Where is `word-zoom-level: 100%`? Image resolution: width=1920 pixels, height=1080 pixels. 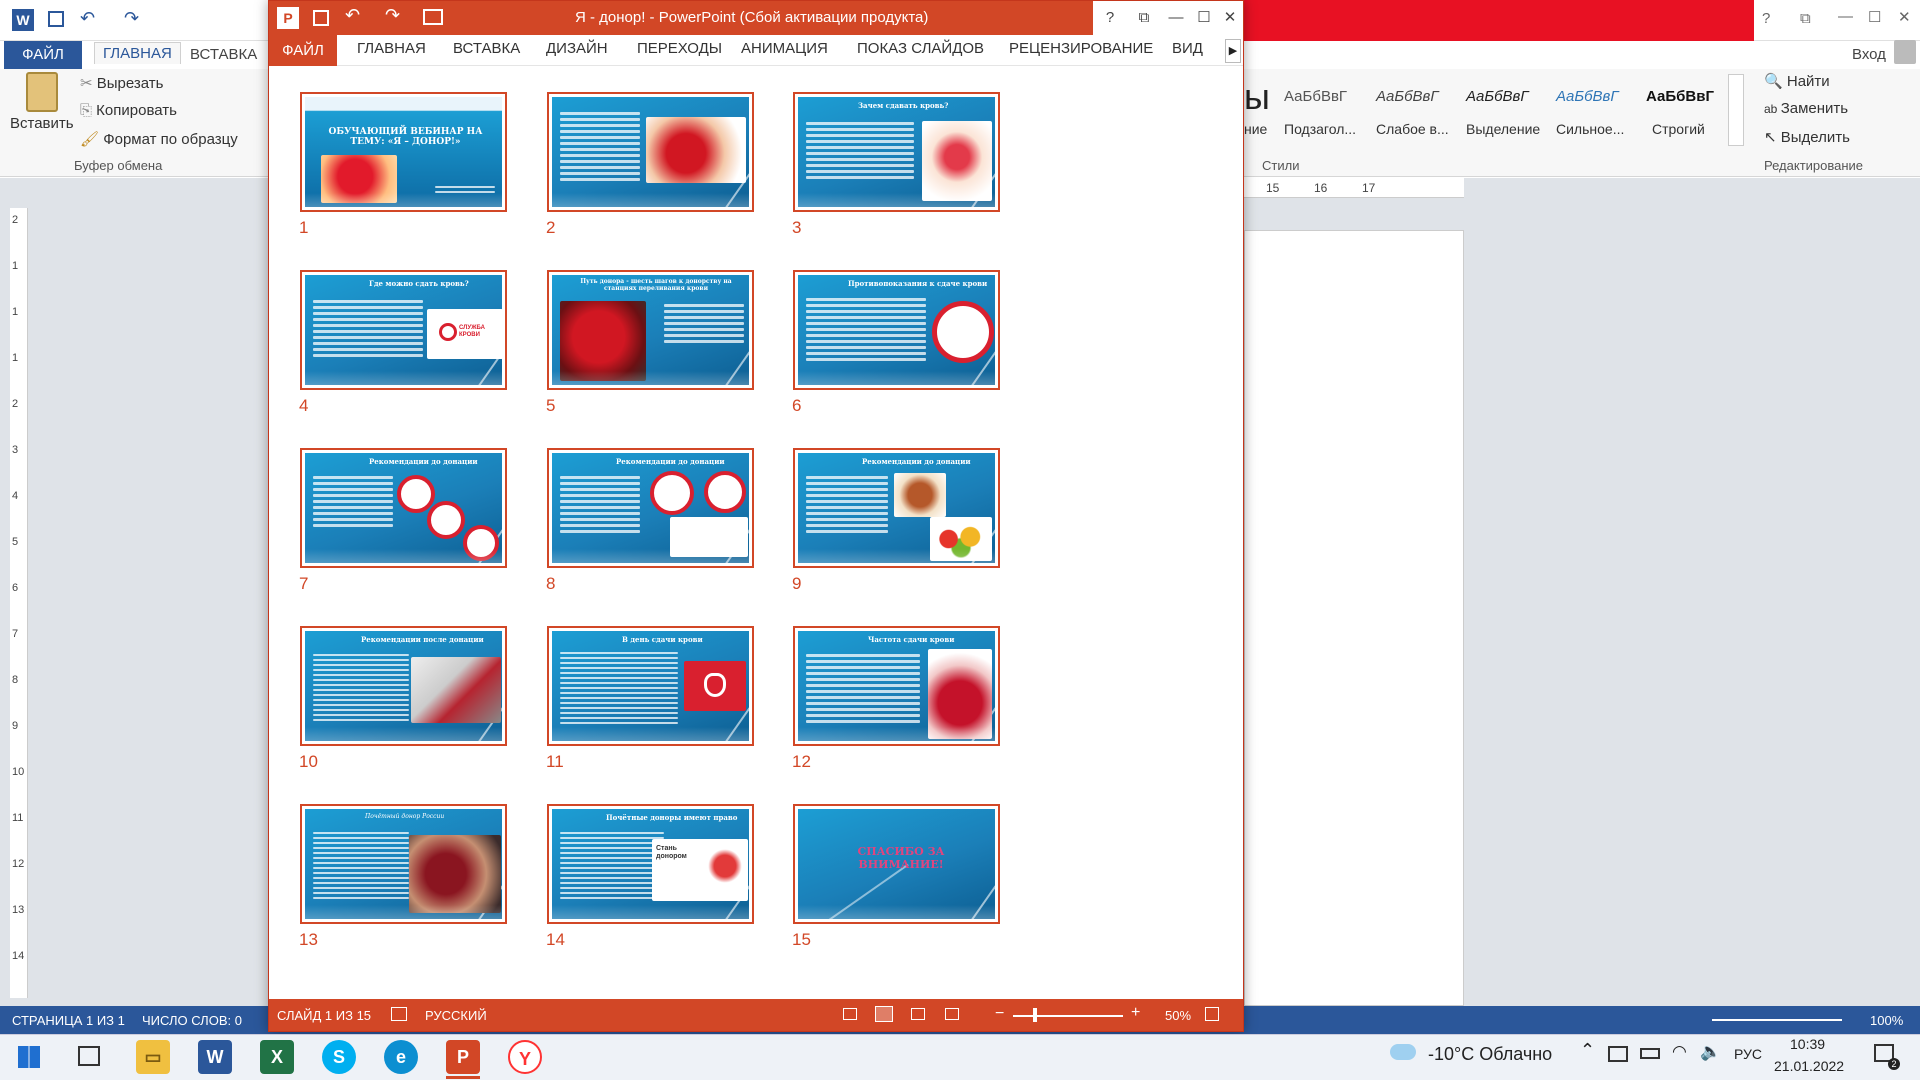 word-zoom-level: 100% is located at coordinates (1886, 1020).